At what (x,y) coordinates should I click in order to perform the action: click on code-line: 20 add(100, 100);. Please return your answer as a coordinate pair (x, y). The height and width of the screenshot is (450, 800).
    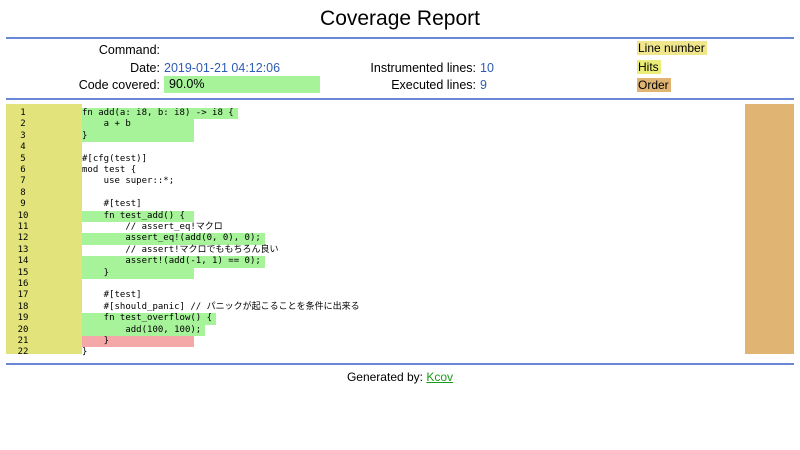
    Looking at the image, I should click on (375, 330).